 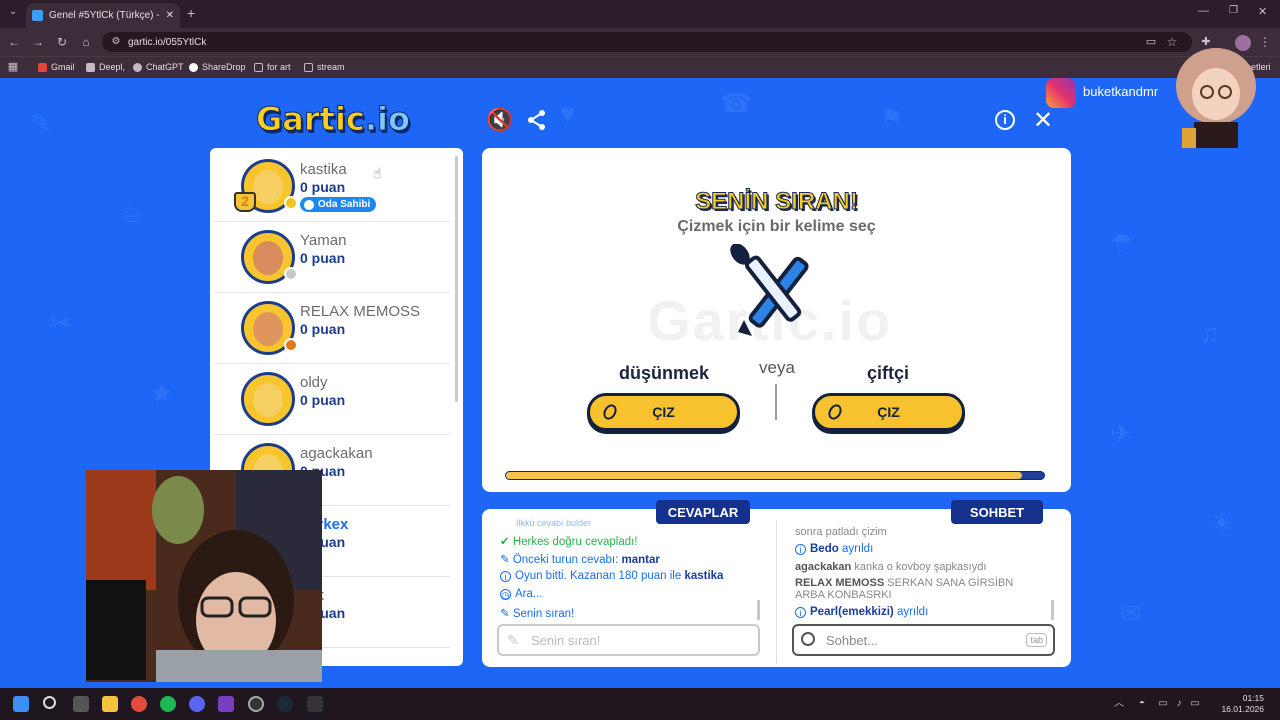 What do you see at coordinates (834, 549) in the screenshot?
I see `chat-system-left: i Bedo ayrıldı` at bounding box center [834, 549].